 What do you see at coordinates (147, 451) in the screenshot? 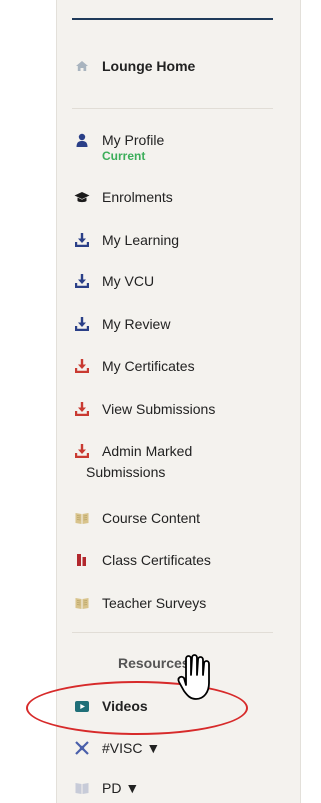
I see `sidebar-item-label: Admin Marked` at bounding box center [147, 451].